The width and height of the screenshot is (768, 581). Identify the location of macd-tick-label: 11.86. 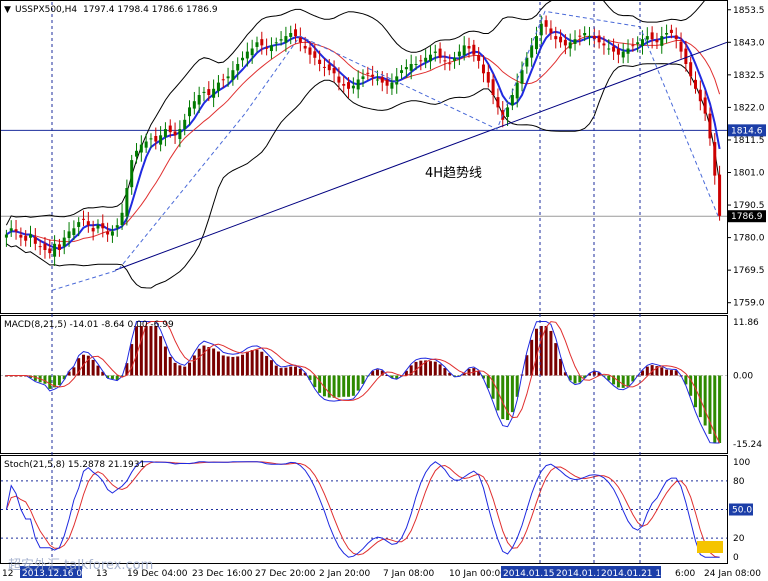
(746, 323).